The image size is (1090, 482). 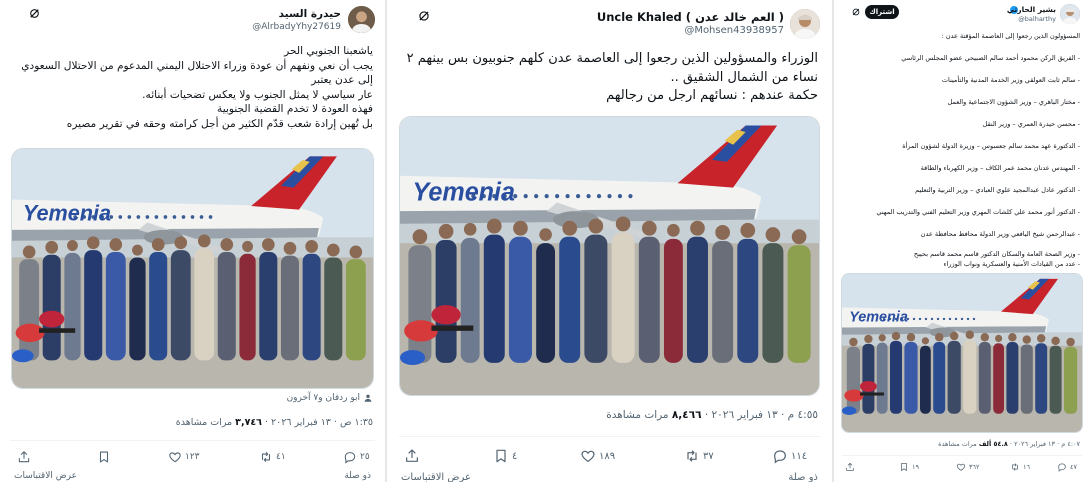 I want to click on tweet-line: نساء من الشمال الشقيق .., so click(x=744, y=77).